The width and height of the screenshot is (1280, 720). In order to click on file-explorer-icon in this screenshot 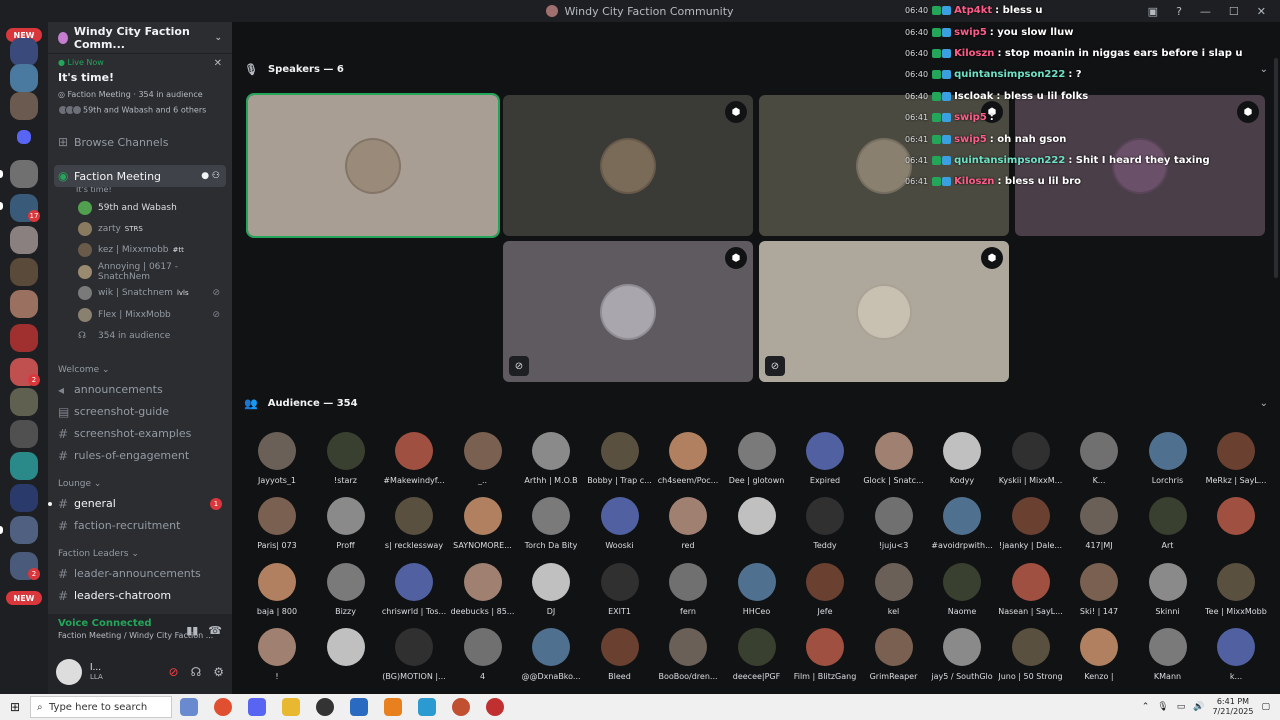, I will do `click(291, 707)`.